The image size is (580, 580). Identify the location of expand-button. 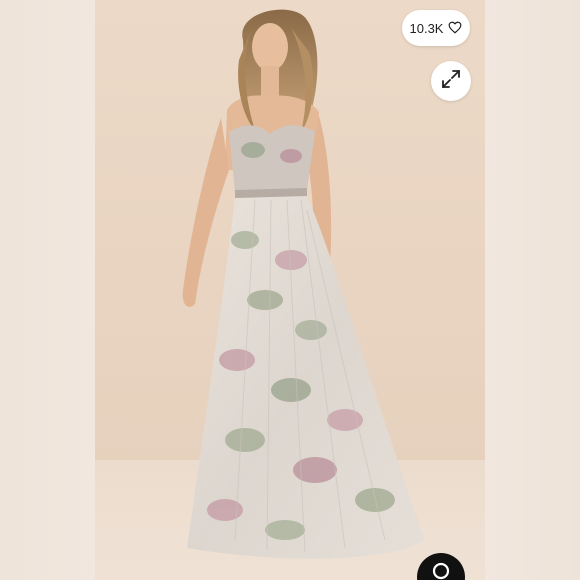
(451, 81).